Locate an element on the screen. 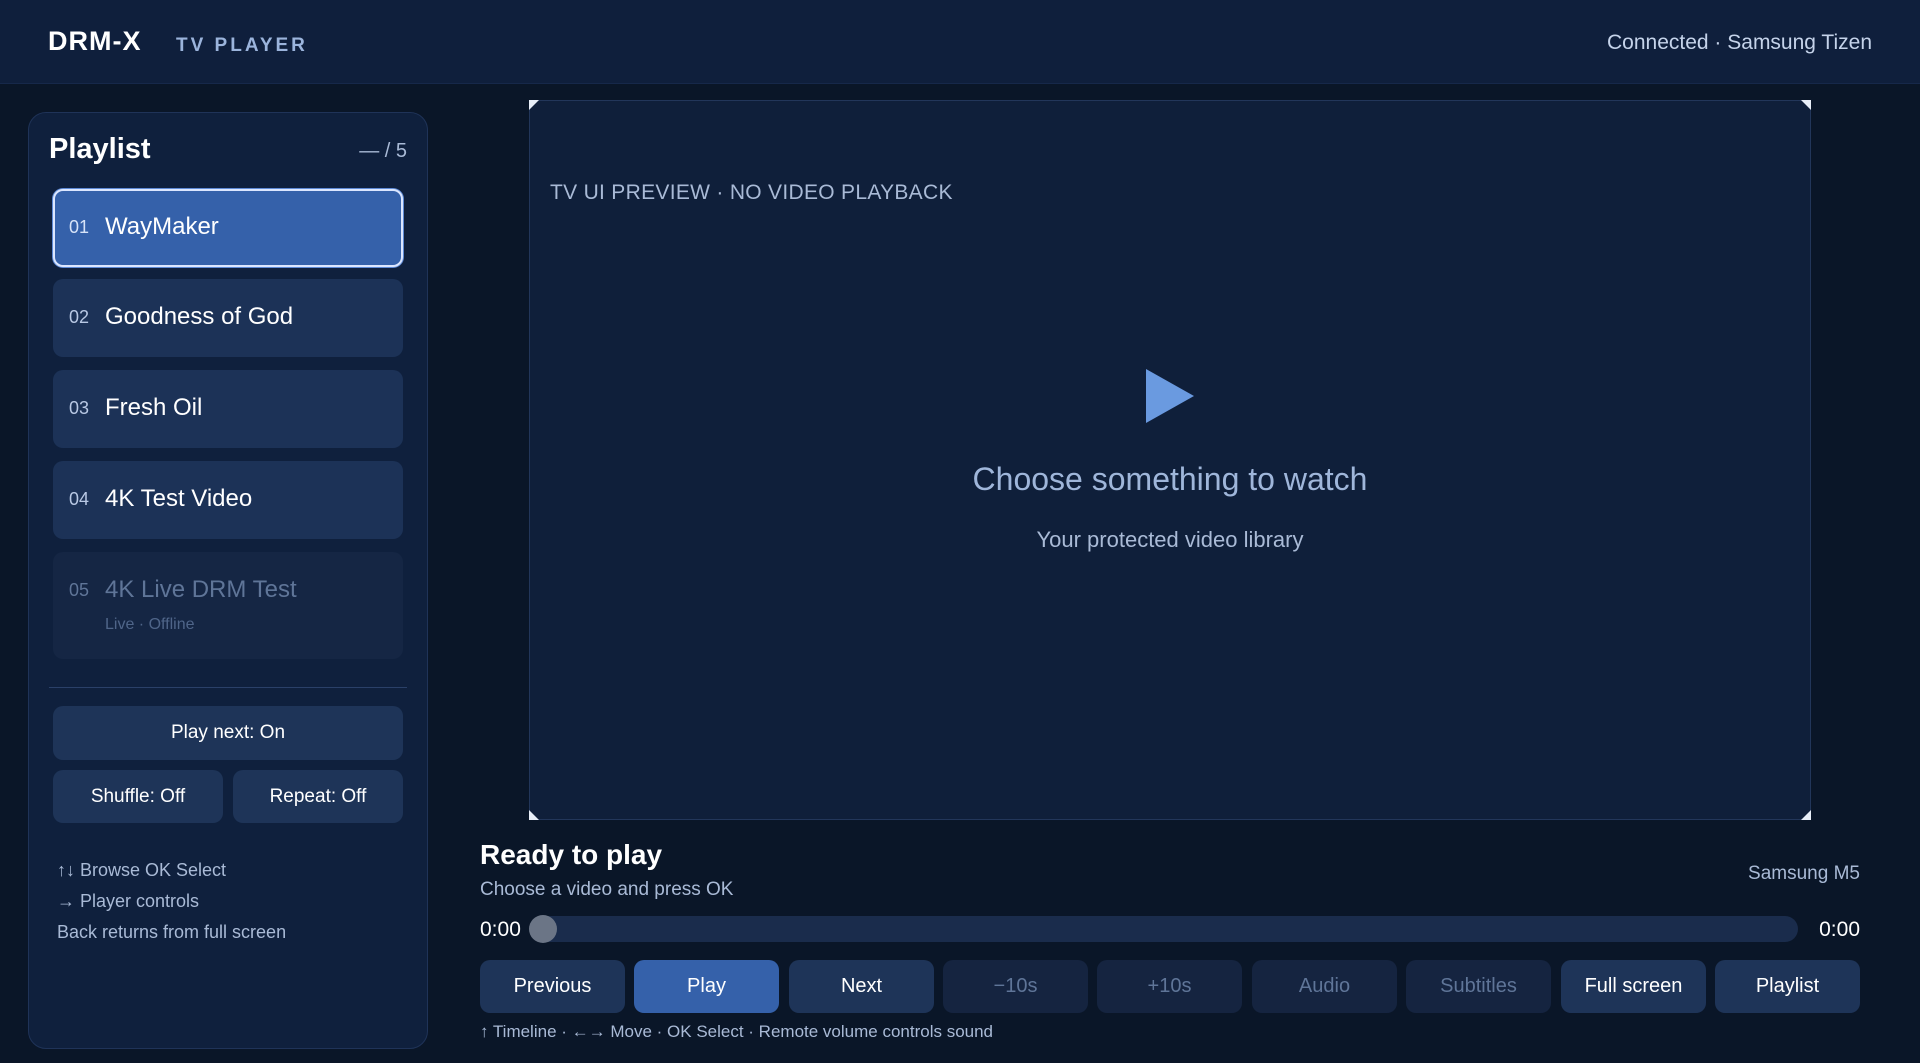  playlist-item-status: Live · Offline is located at coordinates (150, 624).